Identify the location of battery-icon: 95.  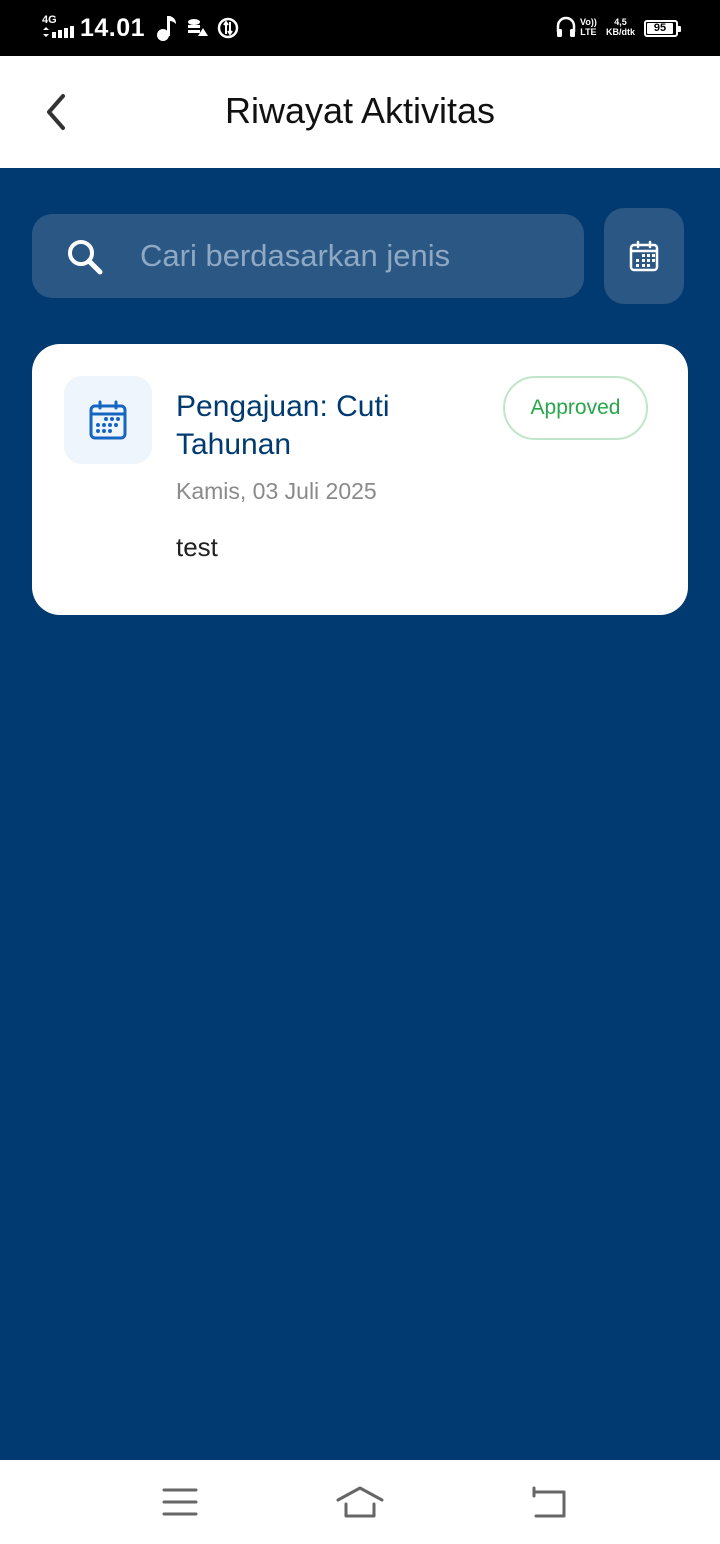
(662, 28).